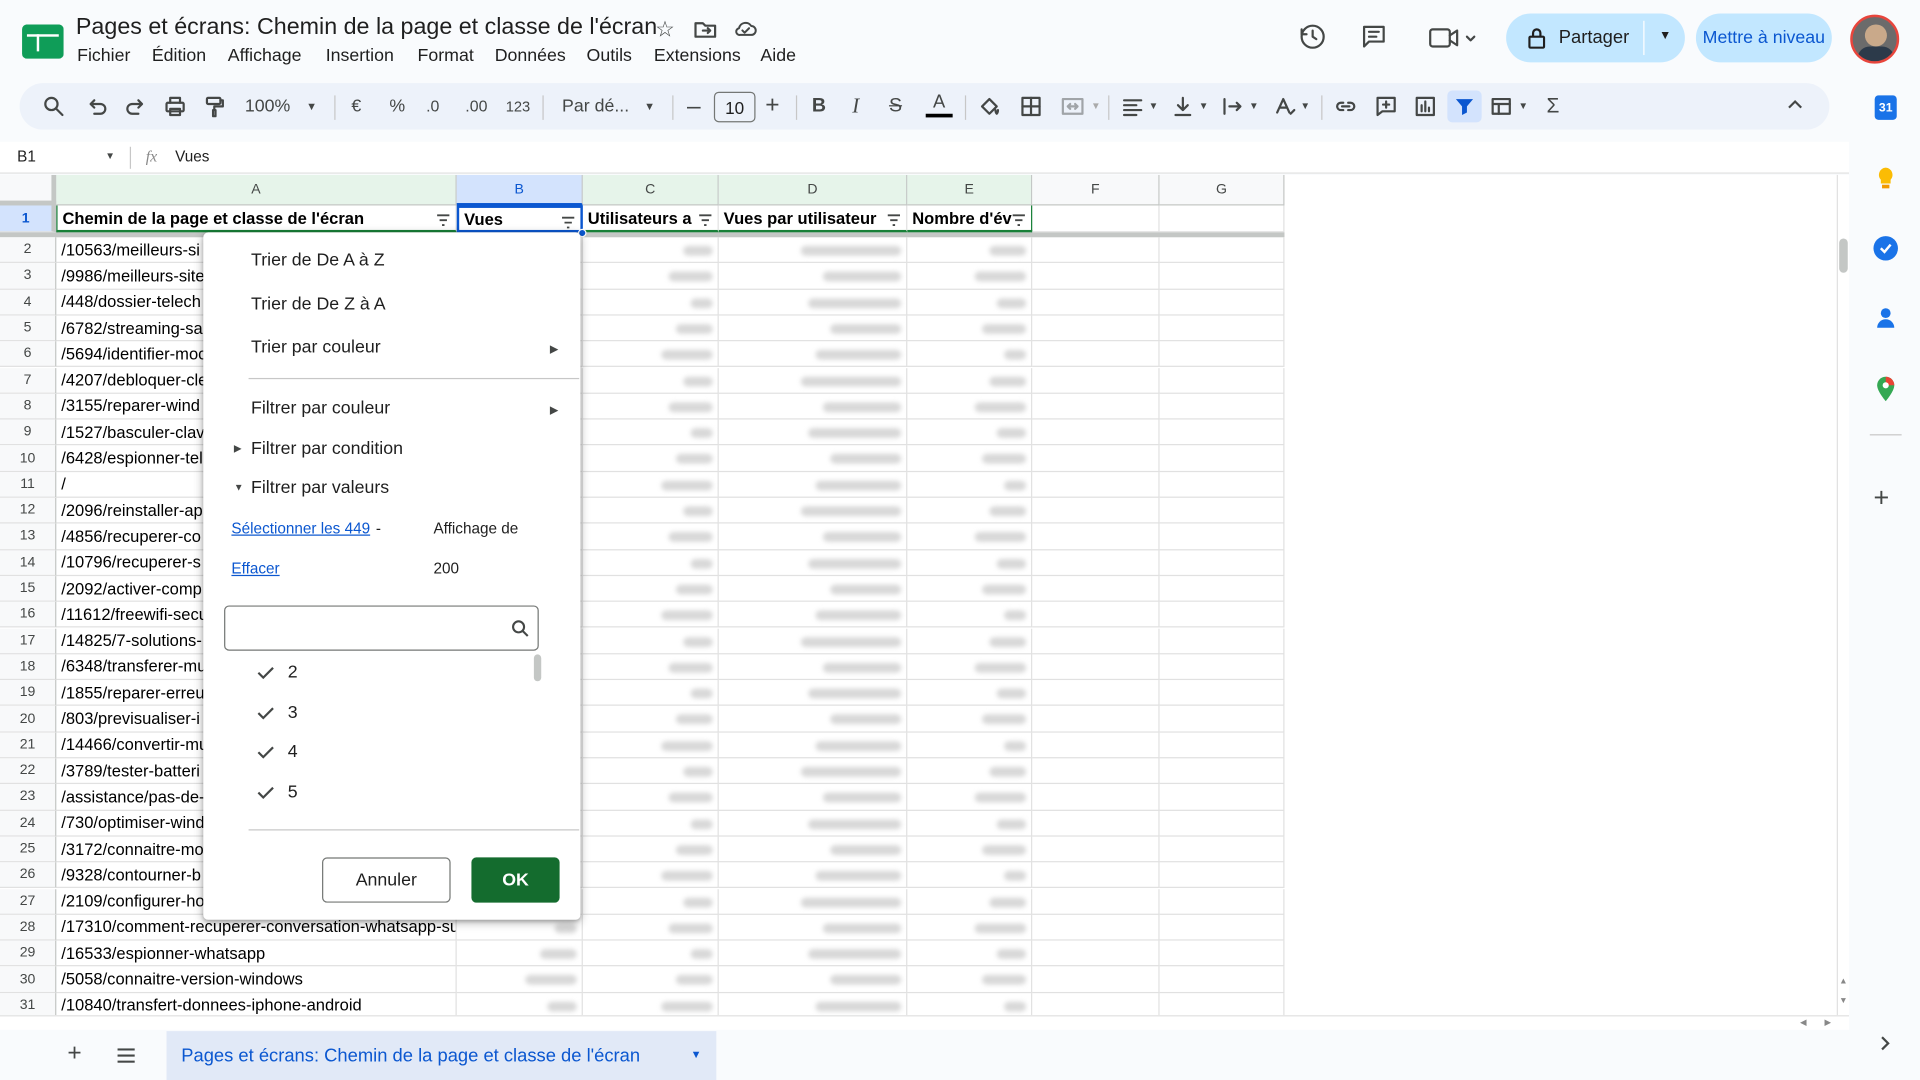 Image resolution: width=1920 pixels, height=1080 pixels. What do you see at coordinates (28, 901) in the screenshot?
I see `row-header: 27` at bounding box center [28, 901].